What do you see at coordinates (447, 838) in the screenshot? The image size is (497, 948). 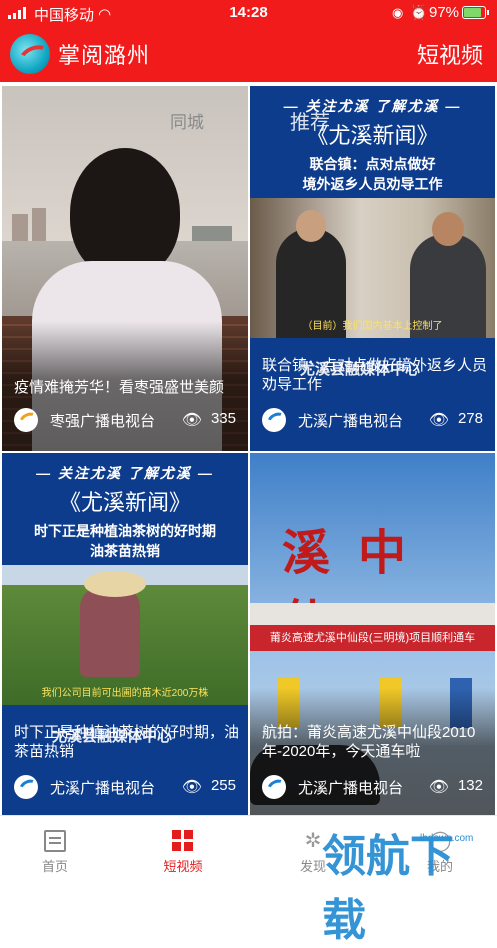 I see `download-site-url: lhdown.com` at bounding box center [447, 838].